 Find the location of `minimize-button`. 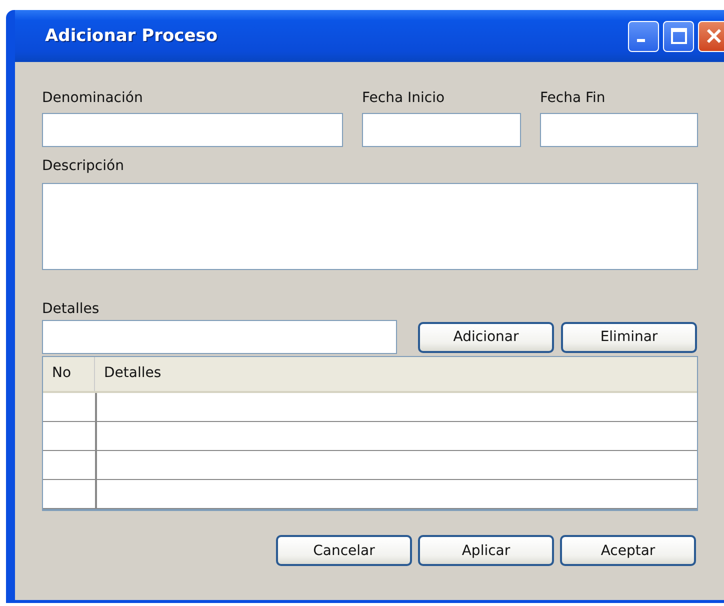

minimize-button is located at coordinates (643, 36).